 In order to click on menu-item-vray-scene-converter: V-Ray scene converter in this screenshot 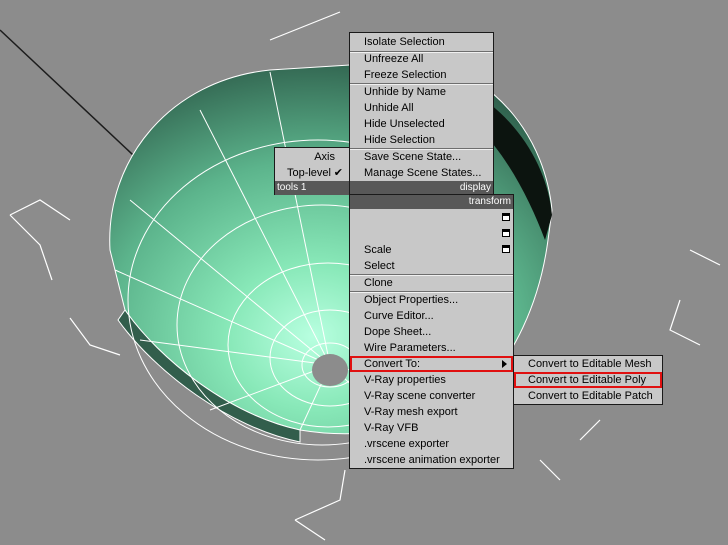, I will do `click(431, 396)`.